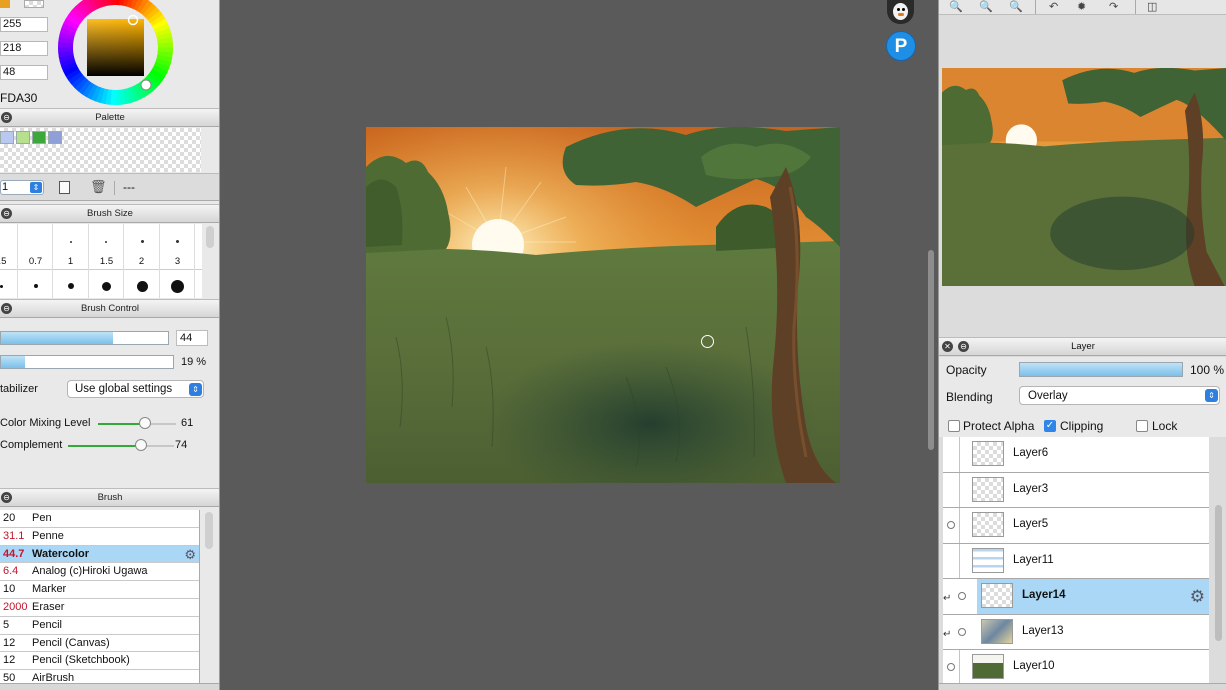 This screenshot has width=1226, height=690. I want to click on lock-checkbox, so click(1142, 426).